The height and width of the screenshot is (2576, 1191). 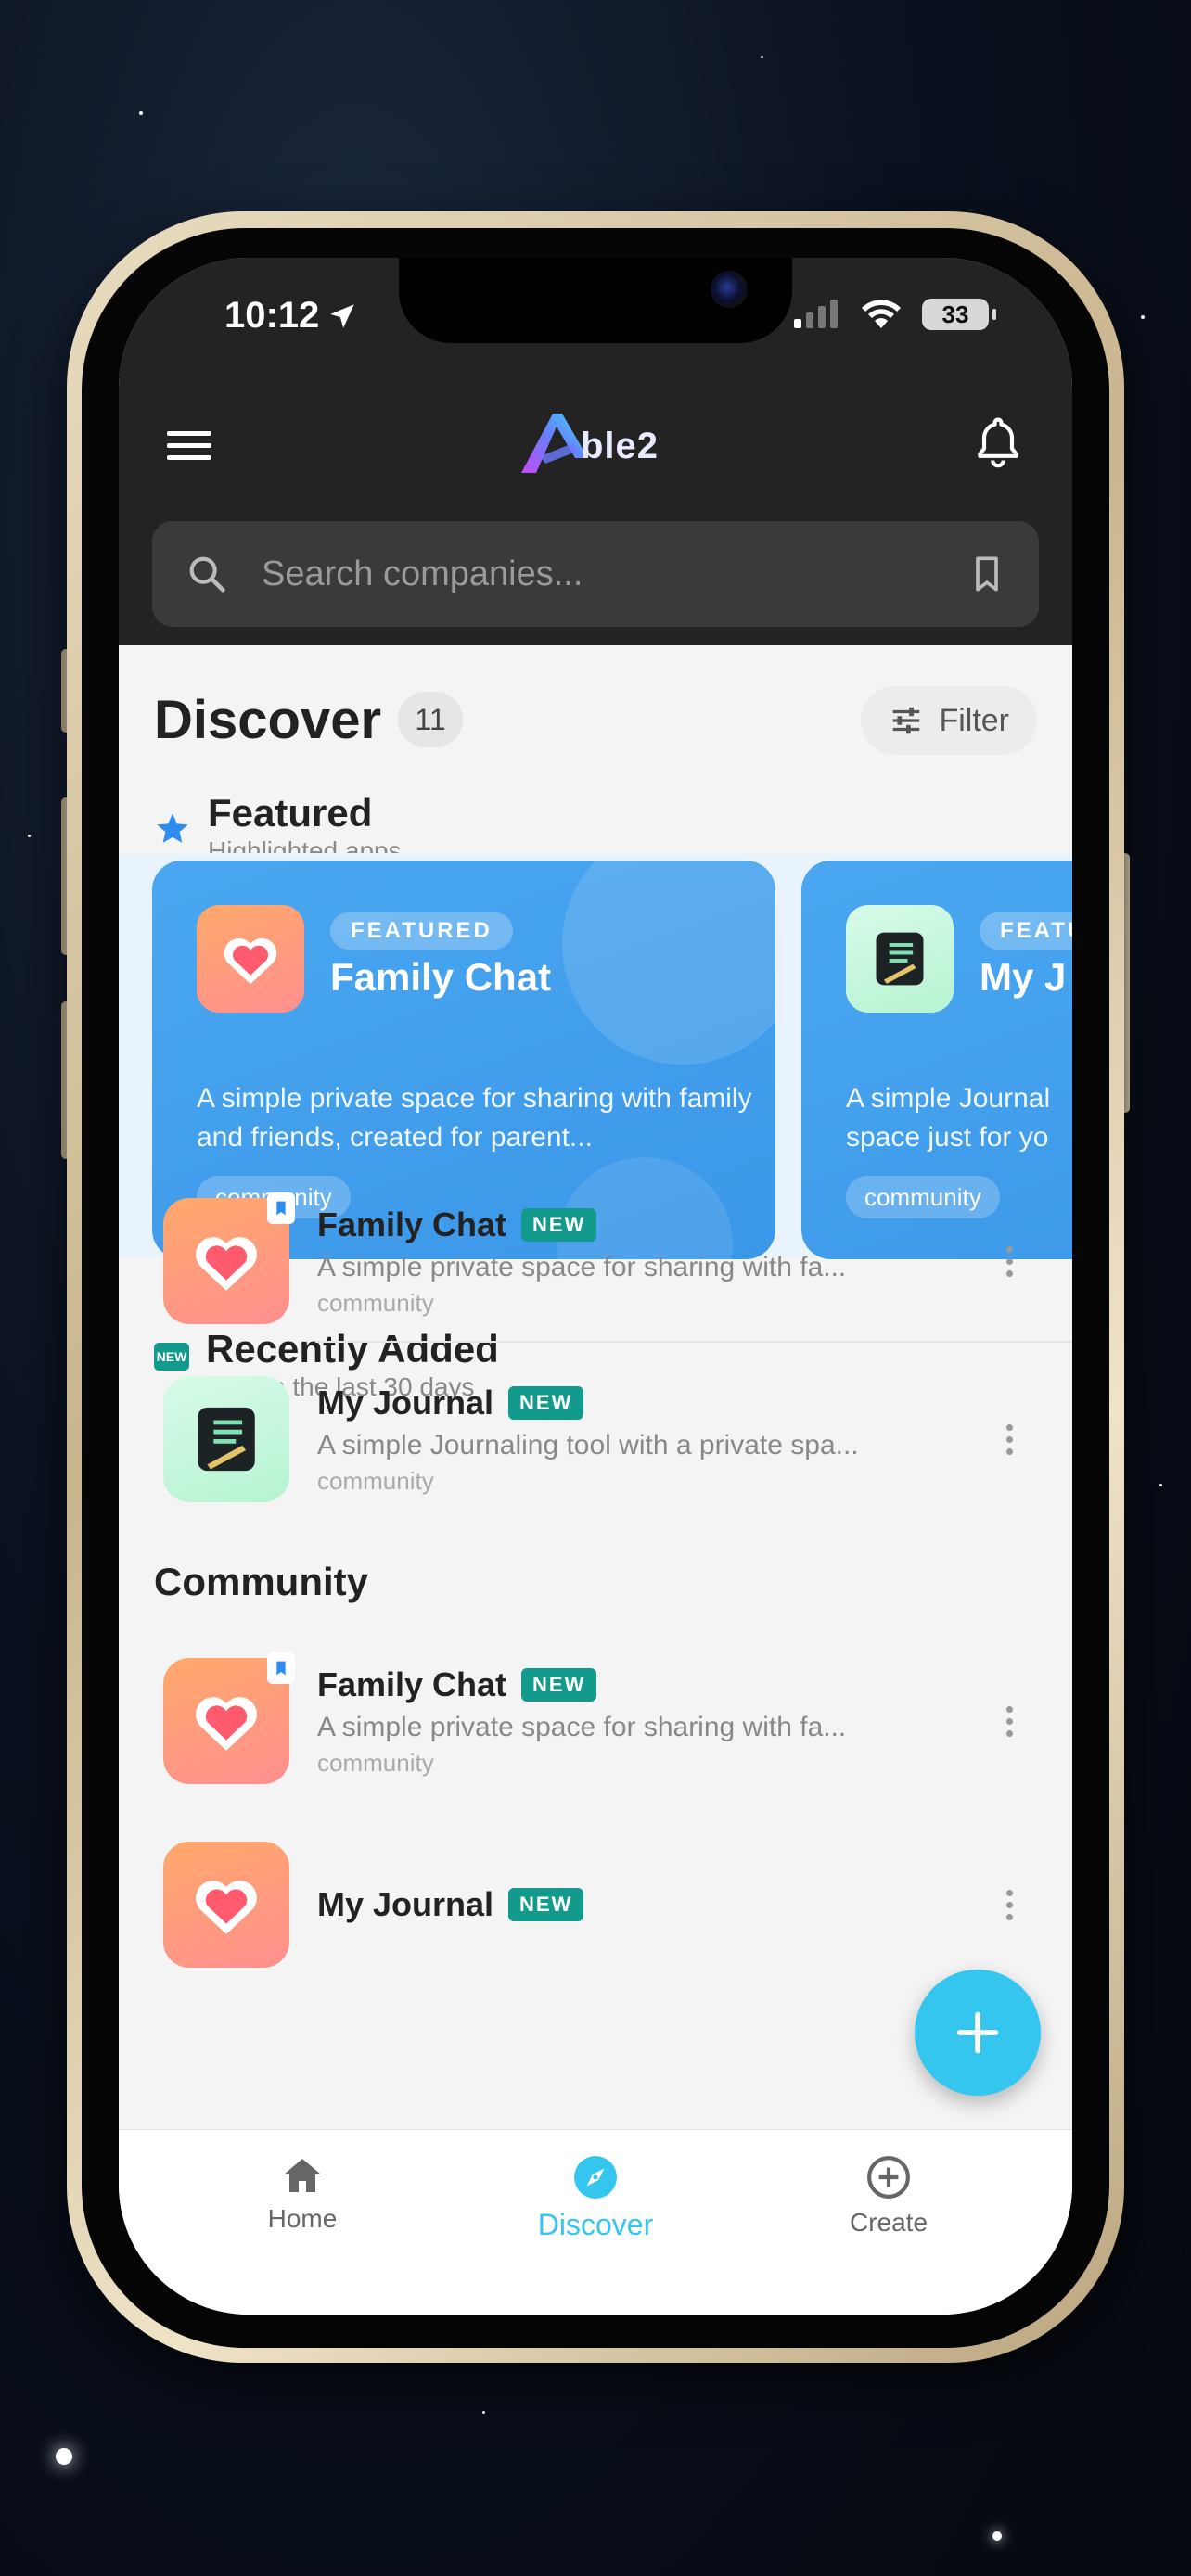 I want to click on filter-button: Filter, so click(x=949, y=720).